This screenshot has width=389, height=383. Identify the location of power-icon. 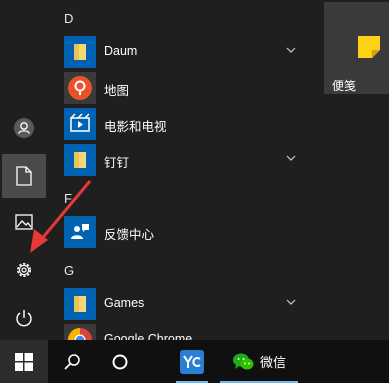
(24, 318).